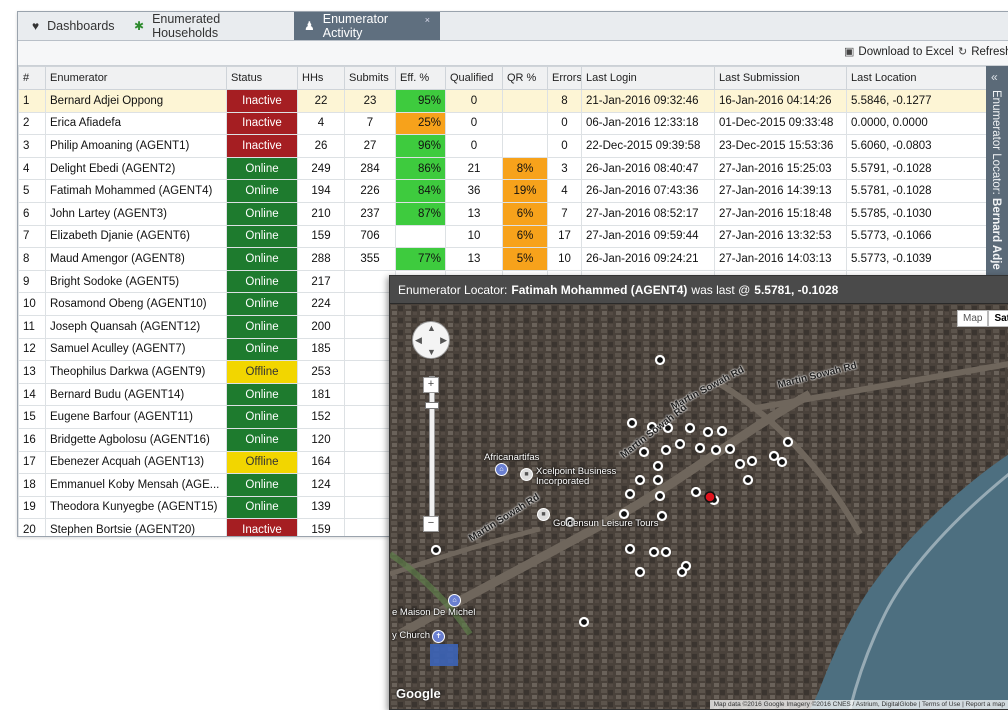 The width and height of the screenshot is (1008, 710). What do you see at coordinates (474, 78) in the screenshot?
I see `column-header: Qualified` at bounding box center [474, 78].